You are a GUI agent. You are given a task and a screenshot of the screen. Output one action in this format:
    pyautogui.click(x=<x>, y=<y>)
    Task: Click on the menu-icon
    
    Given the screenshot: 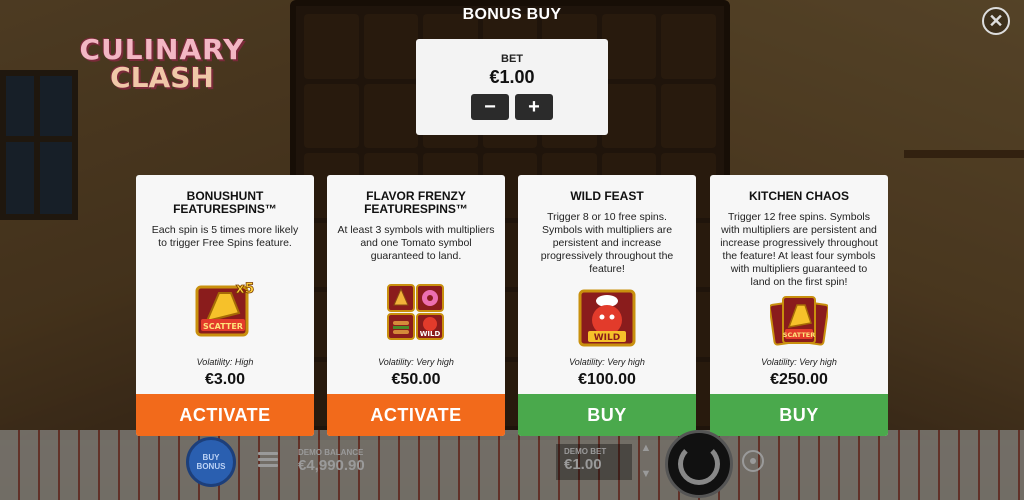 What is the action you would take?
    pyautogui.click(x=268, y=460)
    